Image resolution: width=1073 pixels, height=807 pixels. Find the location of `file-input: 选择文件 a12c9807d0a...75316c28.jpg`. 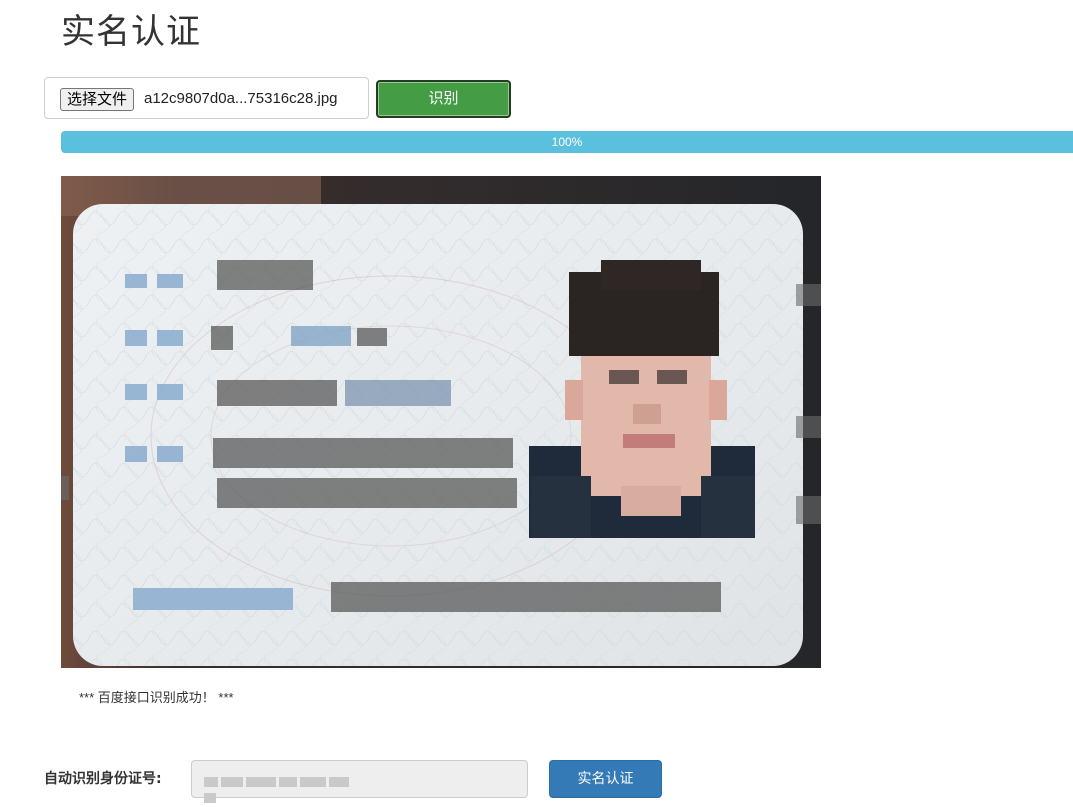

file-input: 选择文件 a12c9807d0a...75316c28.jpg is located at coordinates (206, 98).